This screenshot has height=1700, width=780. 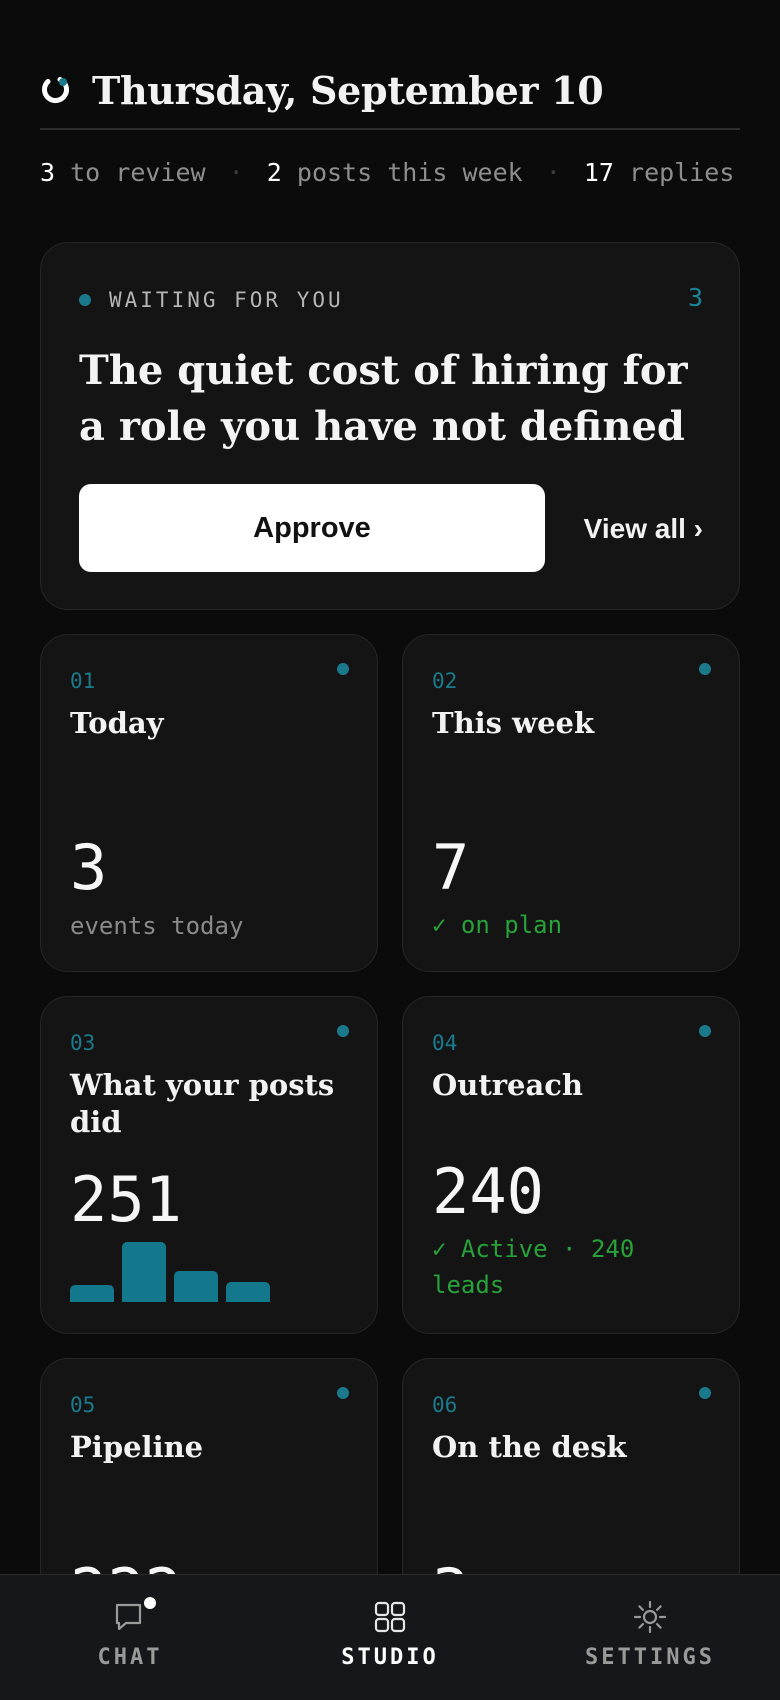 I want to click on tile-caption: events today, so click(x=157, y=926).